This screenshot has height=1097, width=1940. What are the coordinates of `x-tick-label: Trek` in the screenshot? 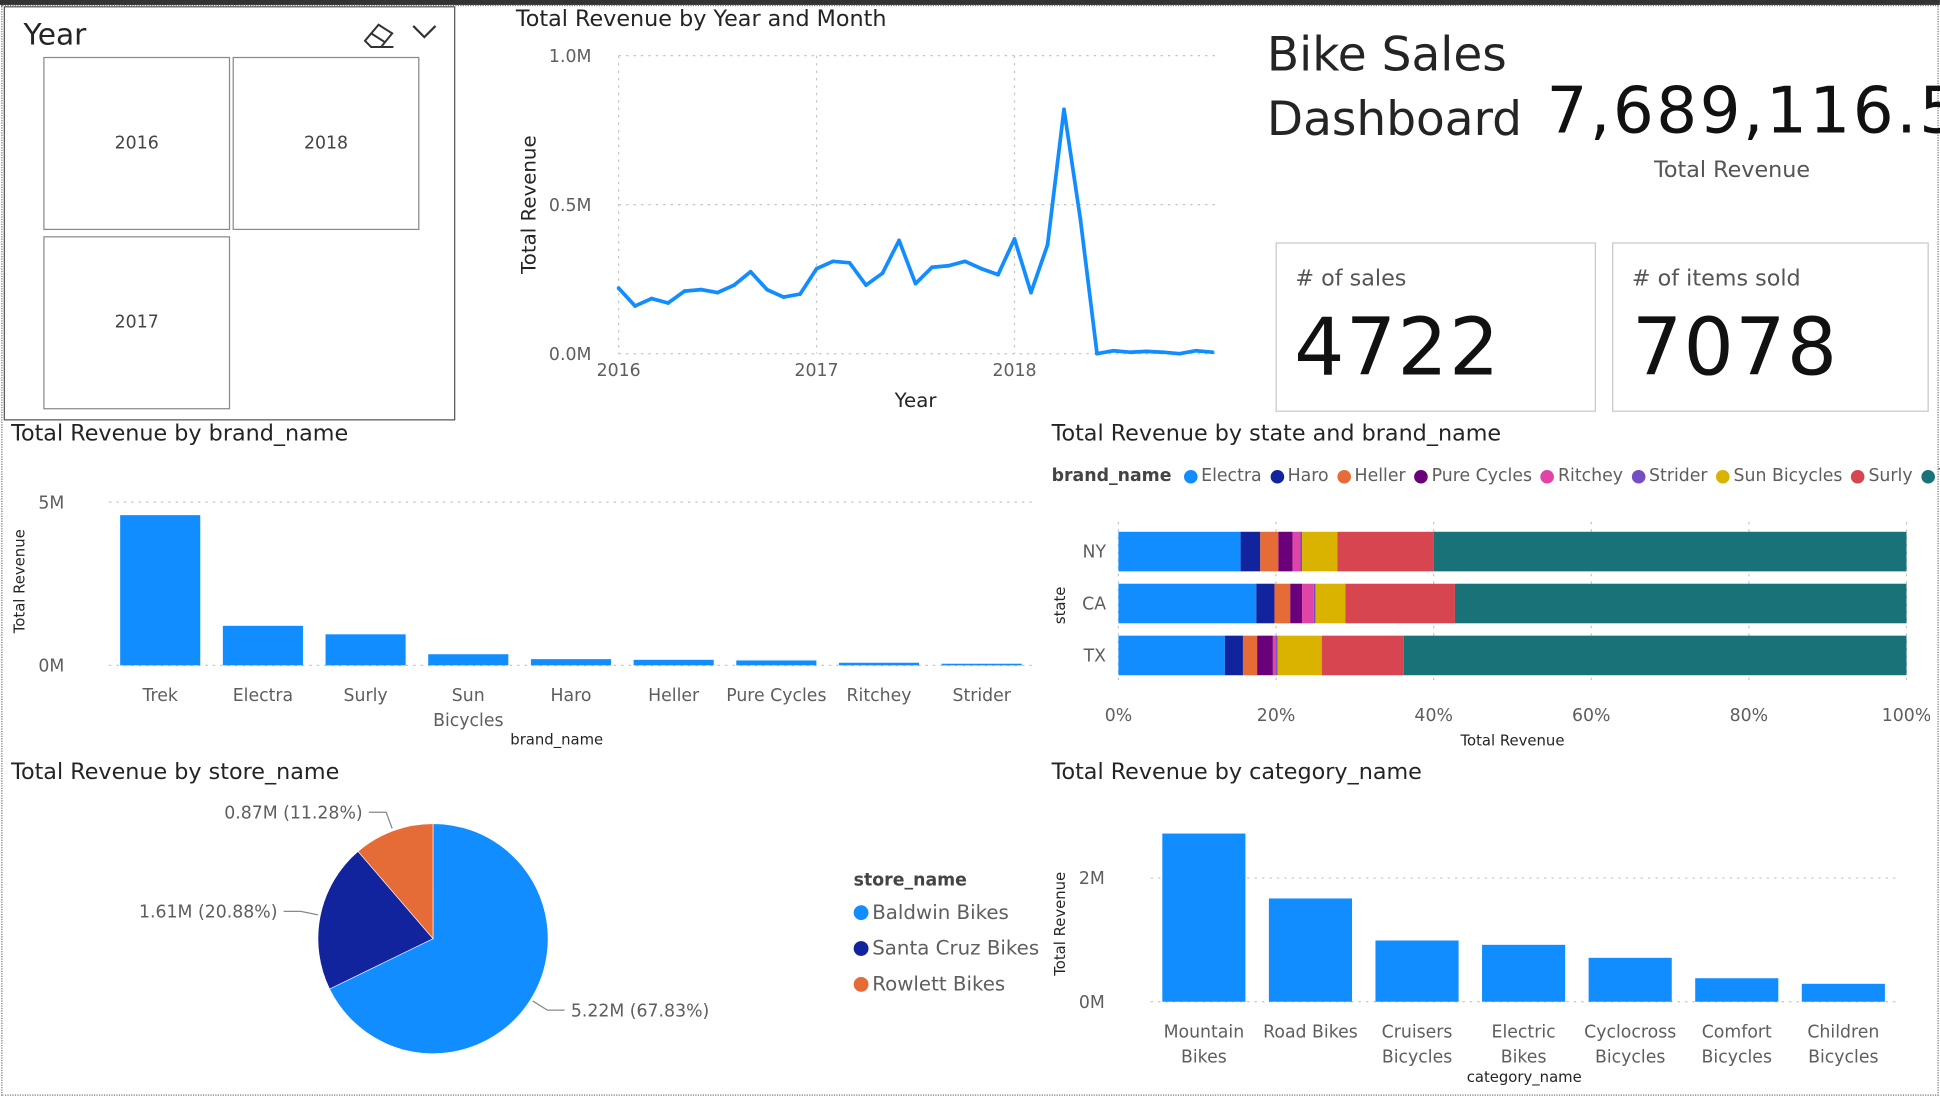 It's located at (160, 696).